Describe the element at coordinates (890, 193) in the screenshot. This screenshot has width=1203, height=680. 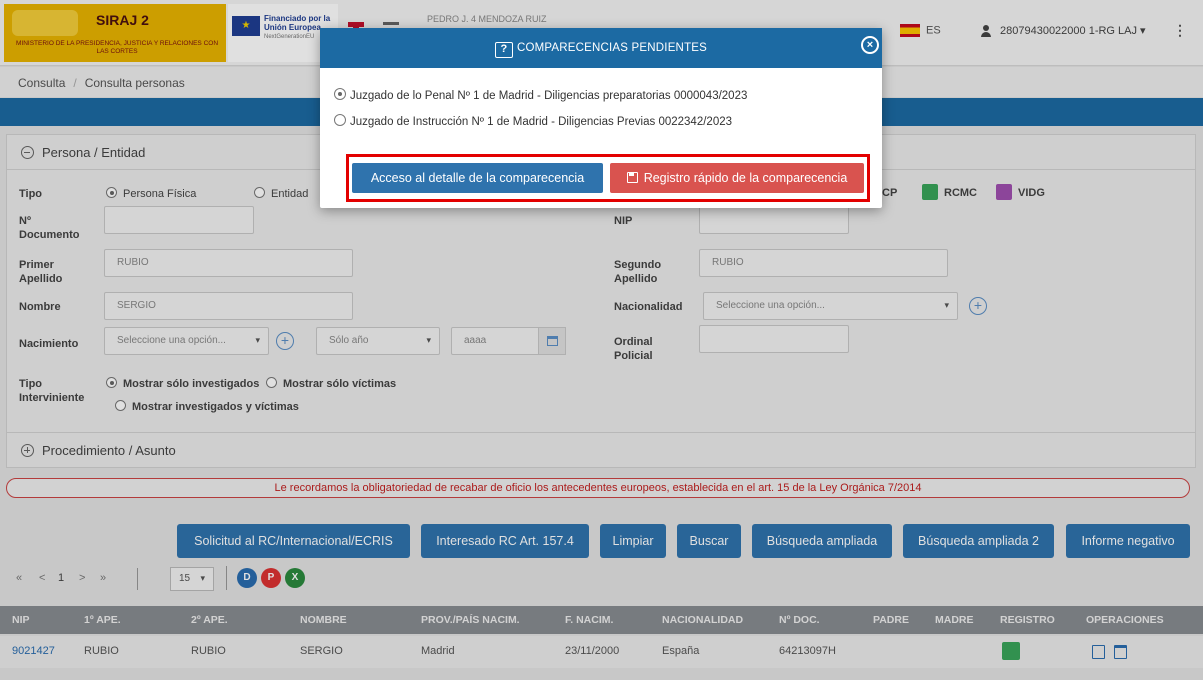
I see `legend-cp-label: CP` at that location.